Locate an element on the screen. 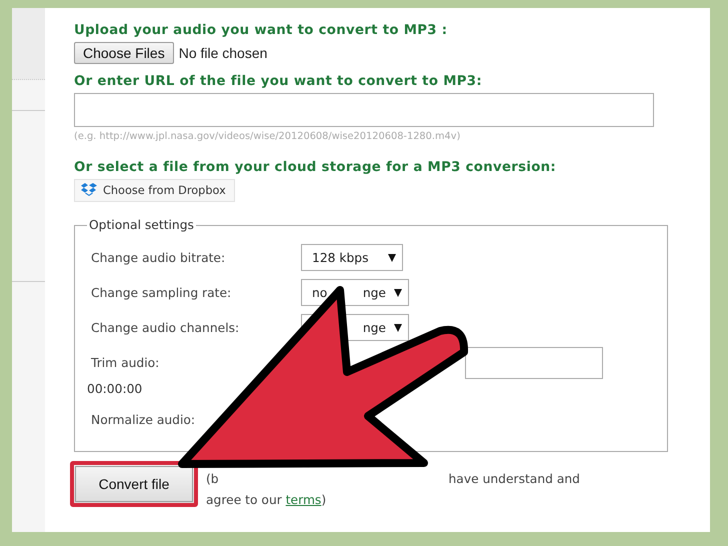 The height and width of the screenshot is (546, 728). section-heading: Upload your audio you want to convert to MP3 : is located at coordinates (261, 30).